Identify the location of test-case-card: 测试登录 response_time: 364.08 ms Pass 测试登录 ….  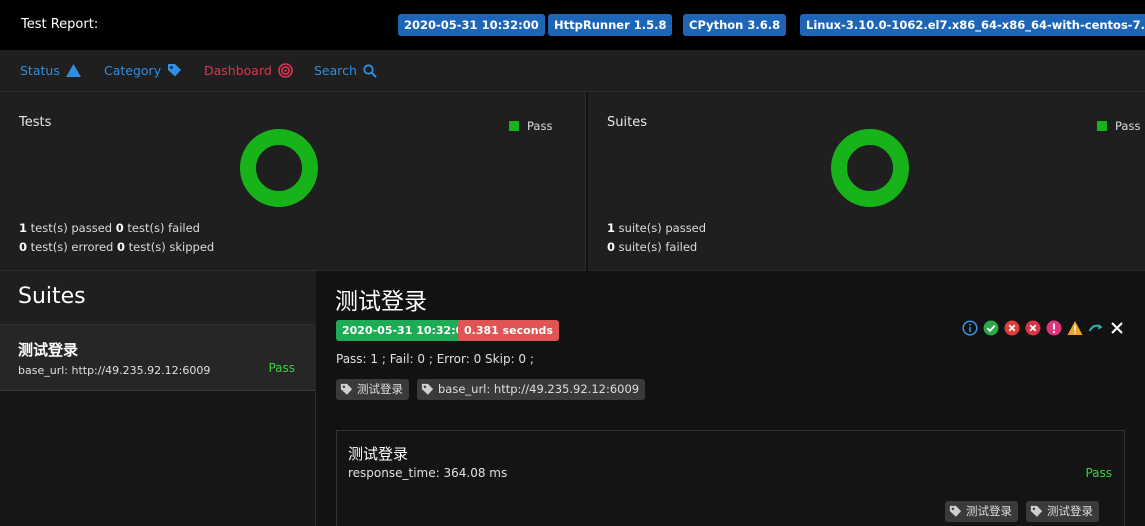
(730, 478).